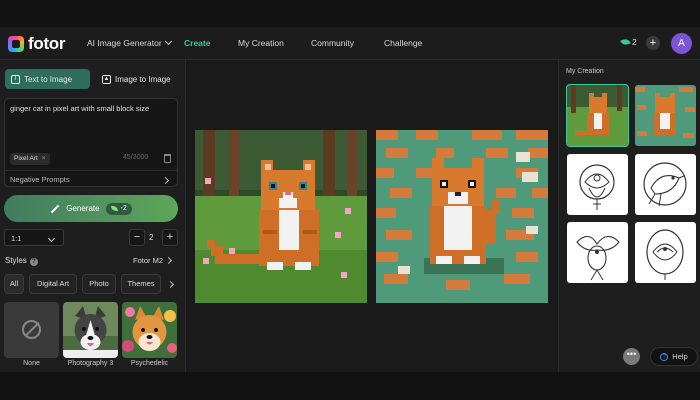 Image resolution: width=700 pixels, height=400 pixels. I want to click on husky-thumbnail, so click(90, 330).